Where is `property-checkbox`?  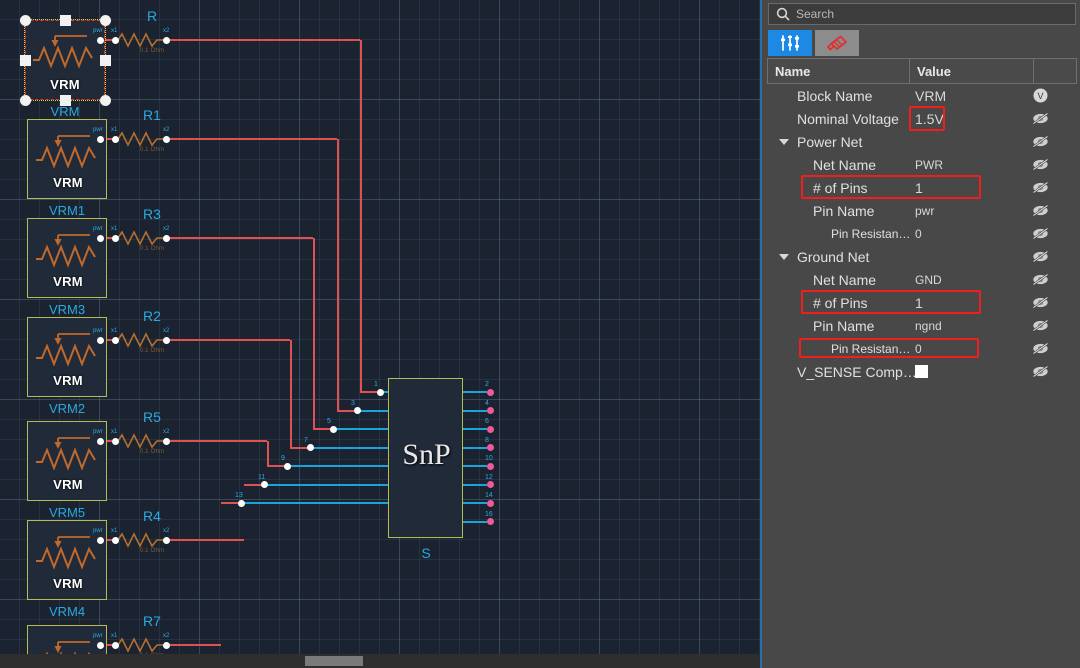 property-checkbox is located at coordinates (921, 371).